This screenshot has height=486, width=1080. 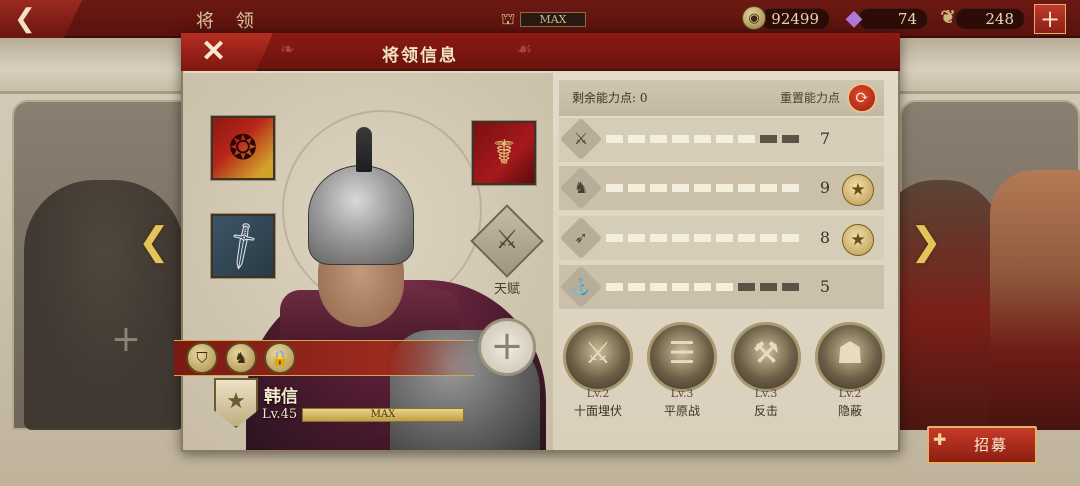 I want to click on previous-hero-arrow-icon: ❮, so click(x=154, y=241).